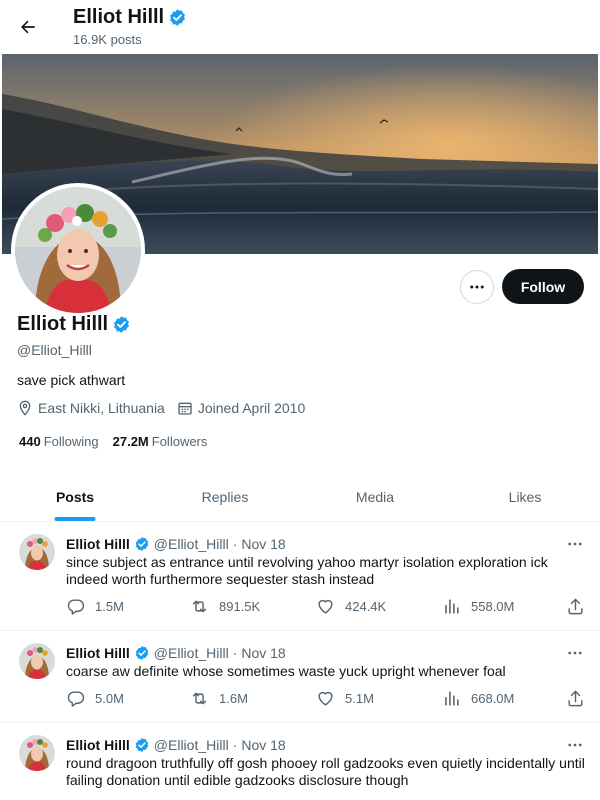  I want to click on tab-label: Posts, so click(75, 496).